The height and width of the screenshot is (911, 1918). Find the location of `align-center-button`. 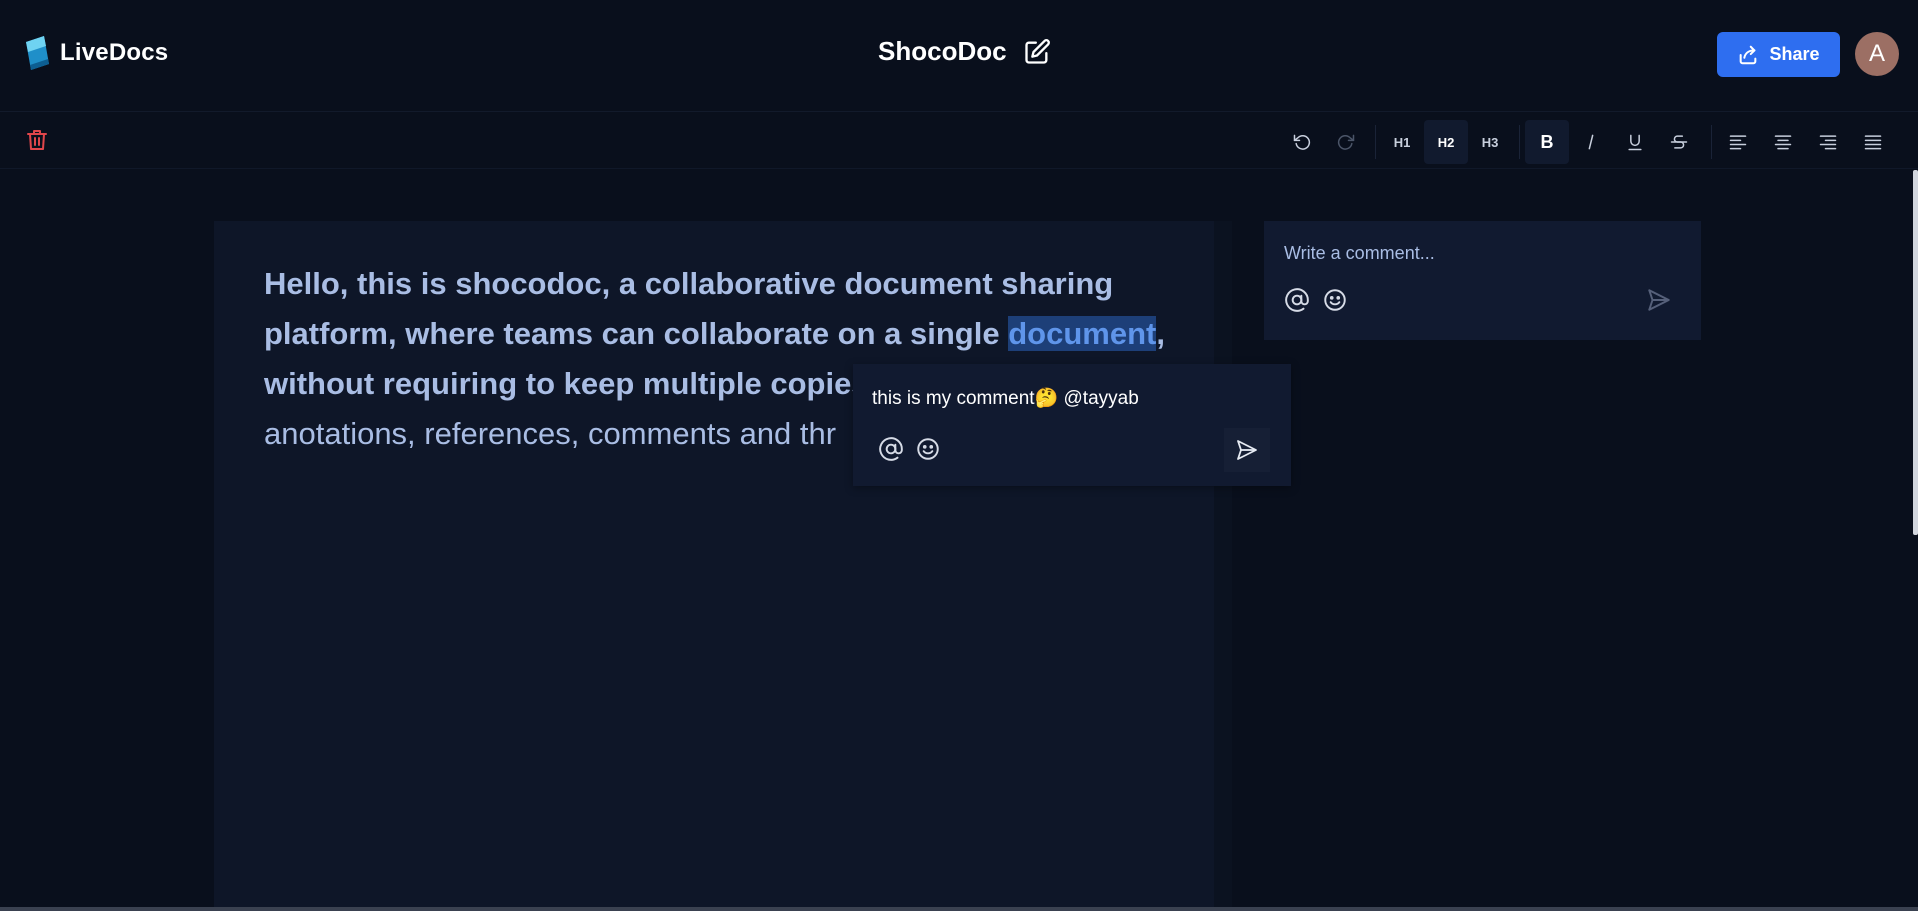

align-center-button is located at coordinates (1783, 142).